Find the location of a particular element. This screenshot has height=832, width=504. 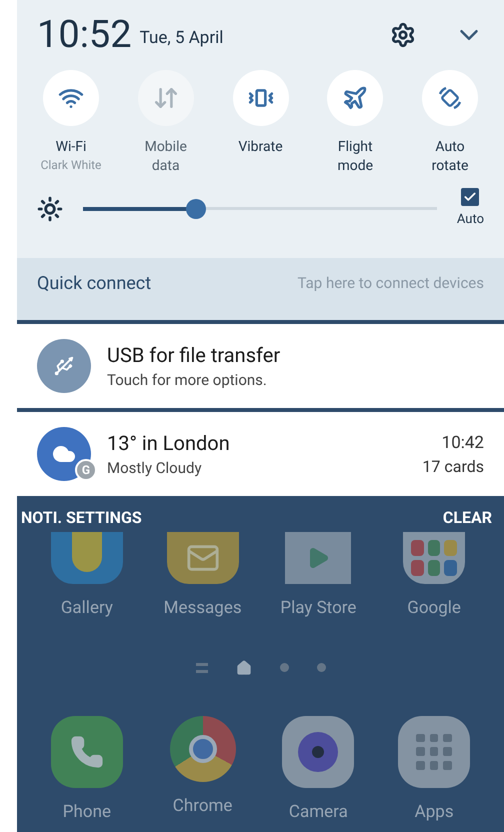

app-label: Play Store is located at coordinates (318, 608).